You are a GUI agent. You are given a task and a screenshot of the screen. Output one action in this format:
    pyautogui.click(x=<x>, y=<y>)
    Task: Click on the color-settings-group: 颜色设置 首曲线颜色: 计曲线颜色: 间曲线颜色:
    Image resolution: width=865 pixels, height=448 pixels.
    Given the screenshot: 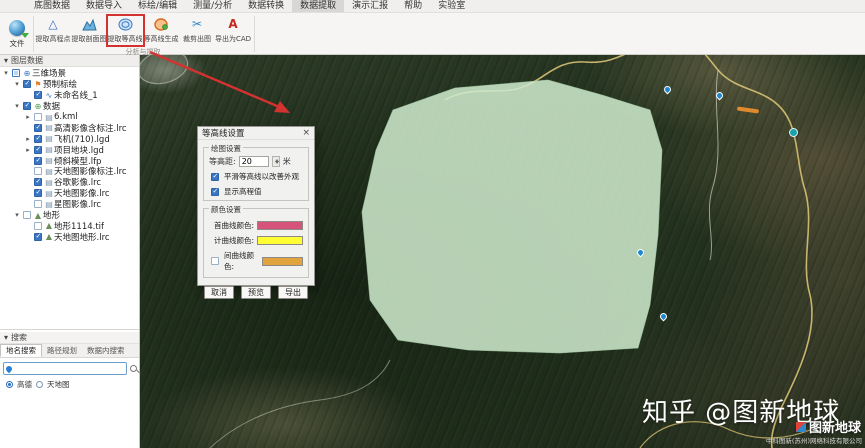 What is the action you would take?
    pyautogui.click(x=256, y=241)
    